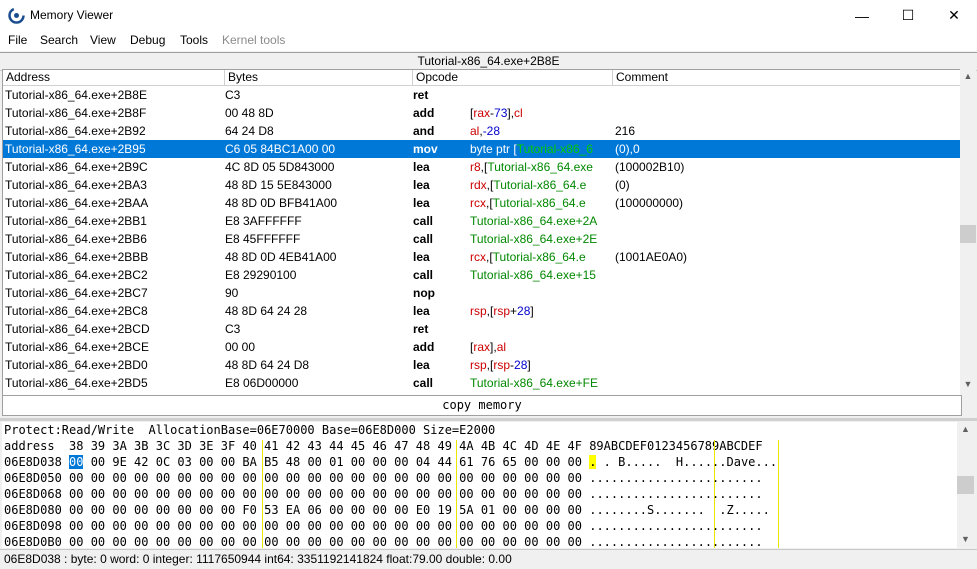 The height and width of the screenshot is (569, 977). Describe the element at coordinates (76, 311) in the screenshot. I see `disasm-address: Tutorial-x86_64.exe+2BC8` at that location.